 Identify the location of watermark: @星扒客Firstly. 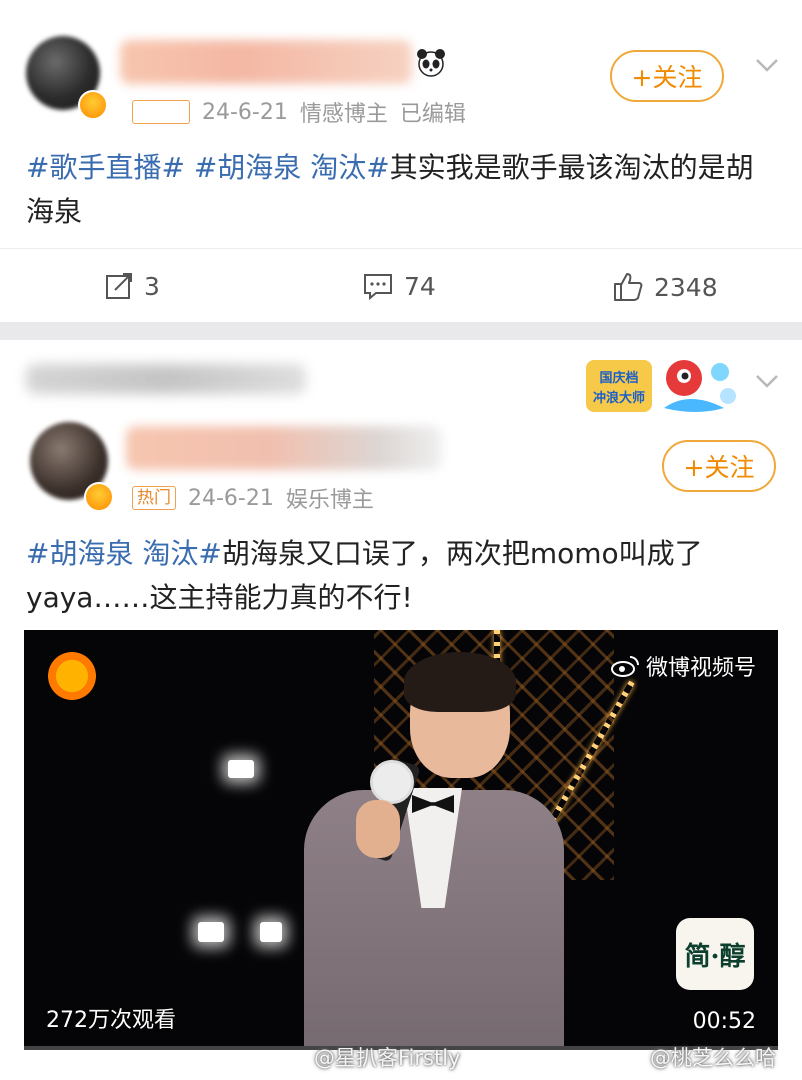
(387, 1058).